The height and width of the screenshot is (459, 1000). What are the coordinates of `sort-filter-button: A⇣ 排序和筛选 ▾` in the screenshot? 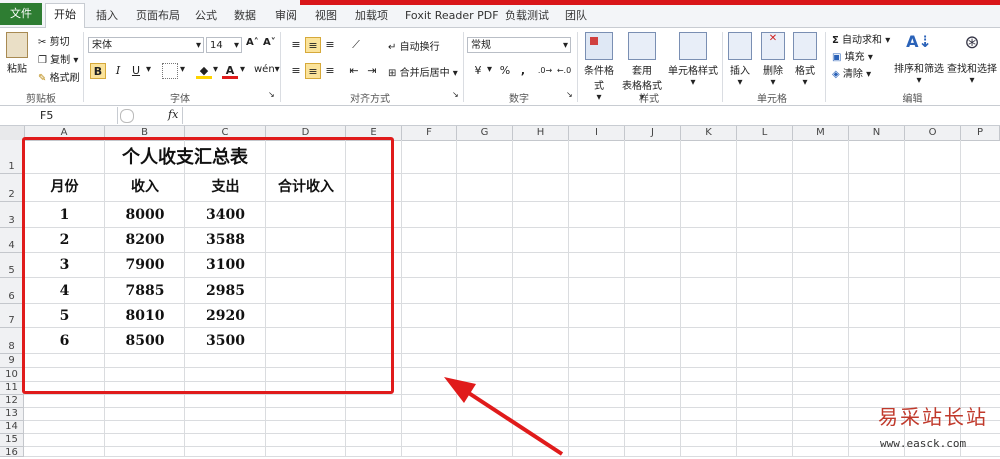 It's located at (919, 59).